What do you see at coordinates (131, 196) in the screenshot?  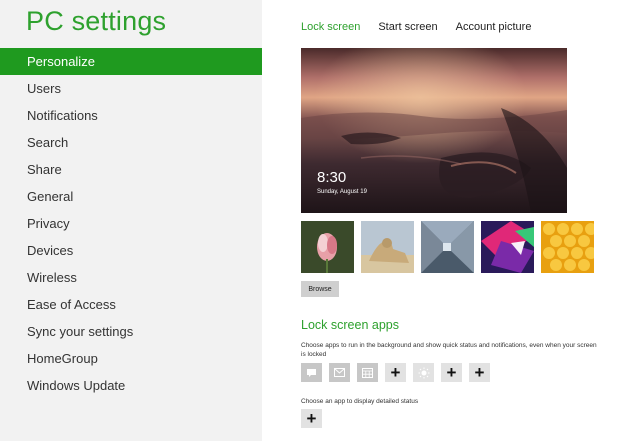 I see `sidebar-item-general: General` at bounding box center [131, 196].